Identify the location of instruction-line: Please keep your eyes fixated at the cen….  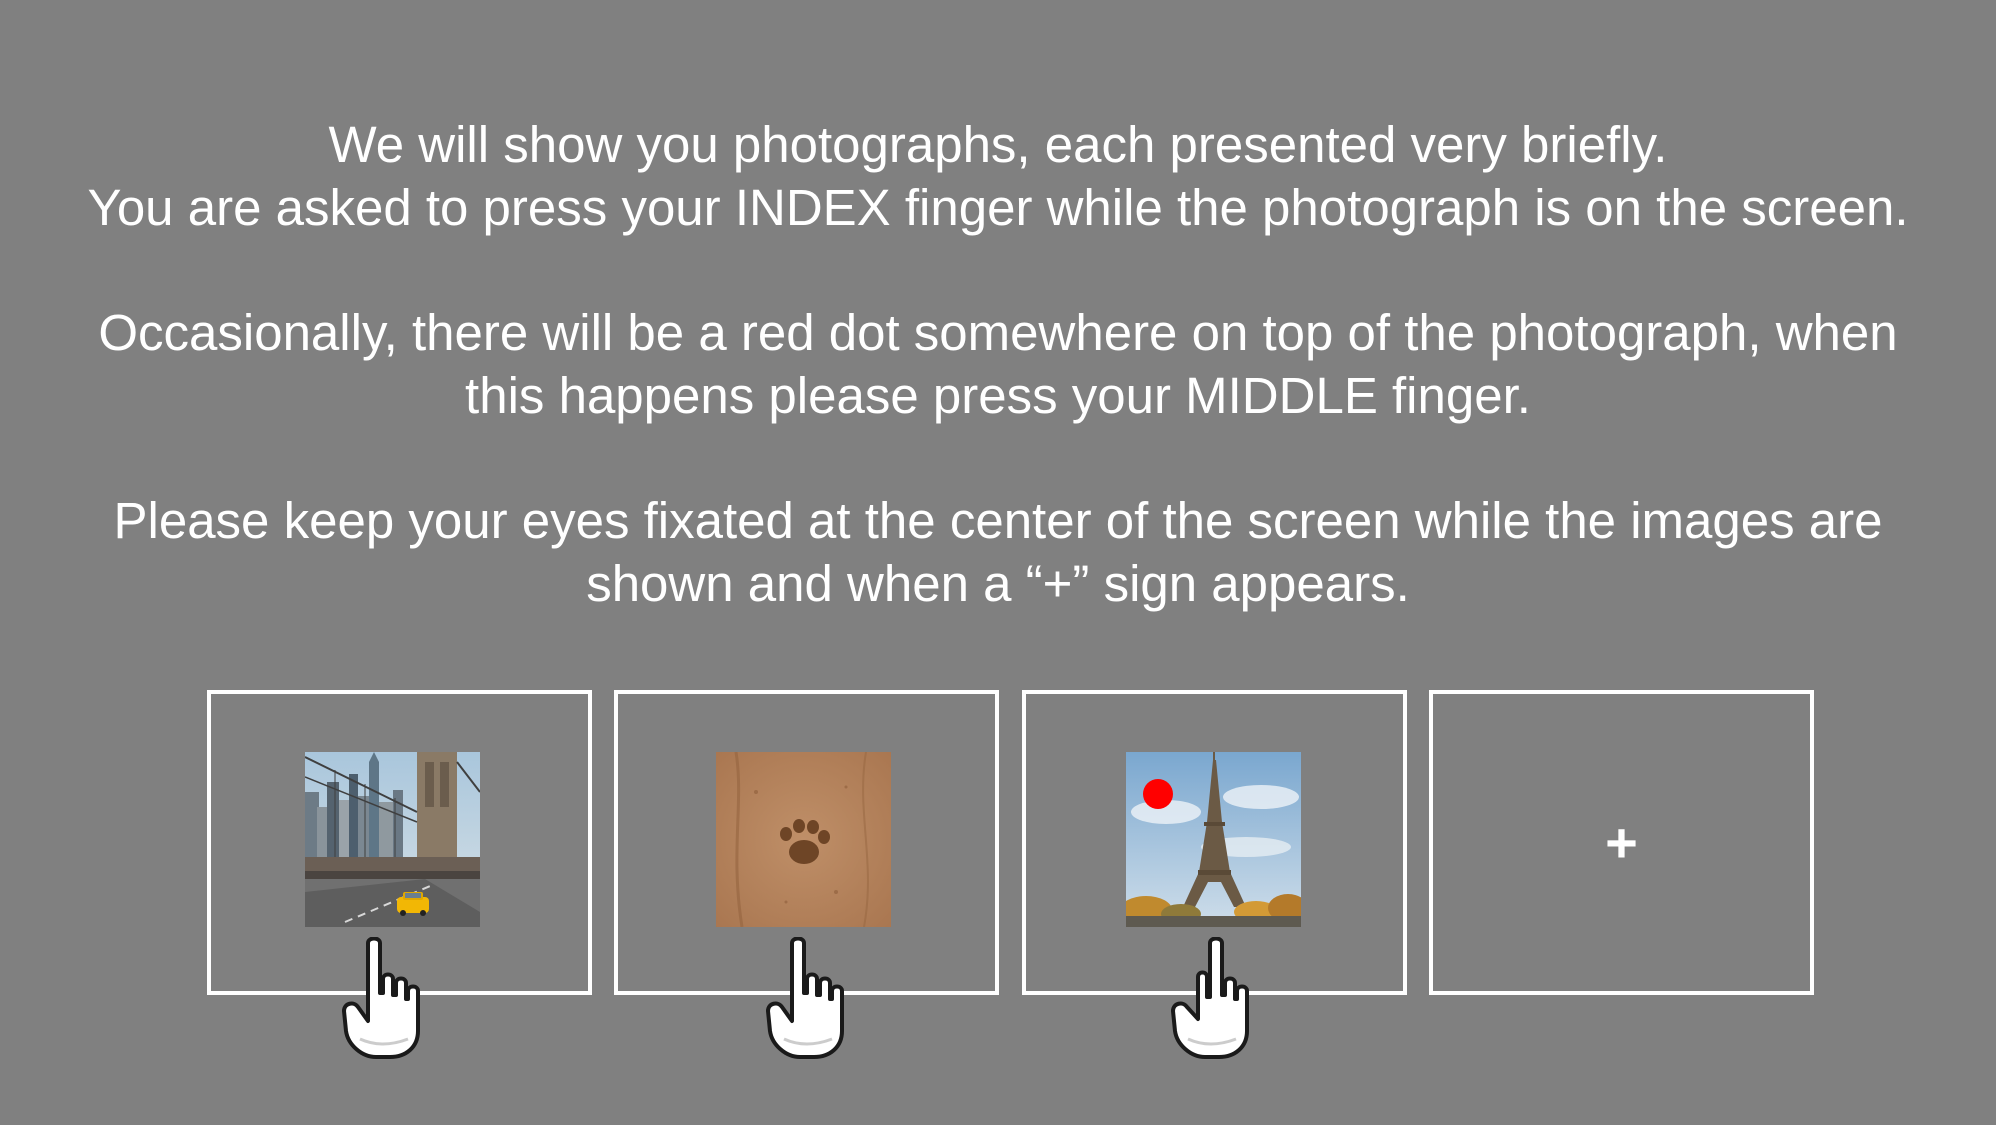
(998, 520).